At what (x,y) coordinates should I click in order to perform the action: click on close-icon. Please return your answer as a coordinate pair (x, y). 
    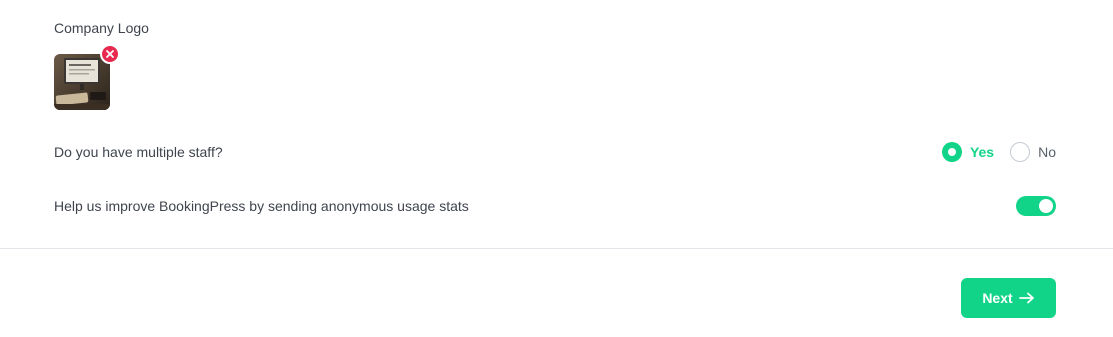
    Looking at the image, I should click on (110, 54).